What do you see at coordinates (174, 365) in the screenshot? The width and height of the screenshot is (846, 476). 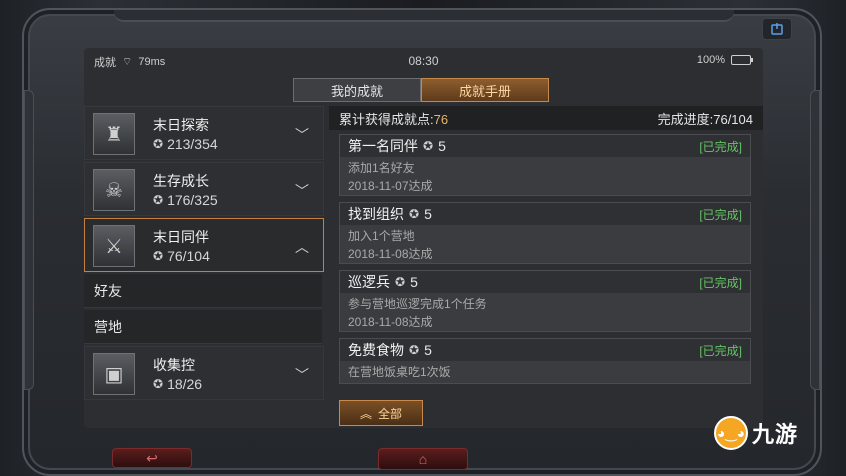 I see `category-name: 收集控` at bounding box center [174, 365].